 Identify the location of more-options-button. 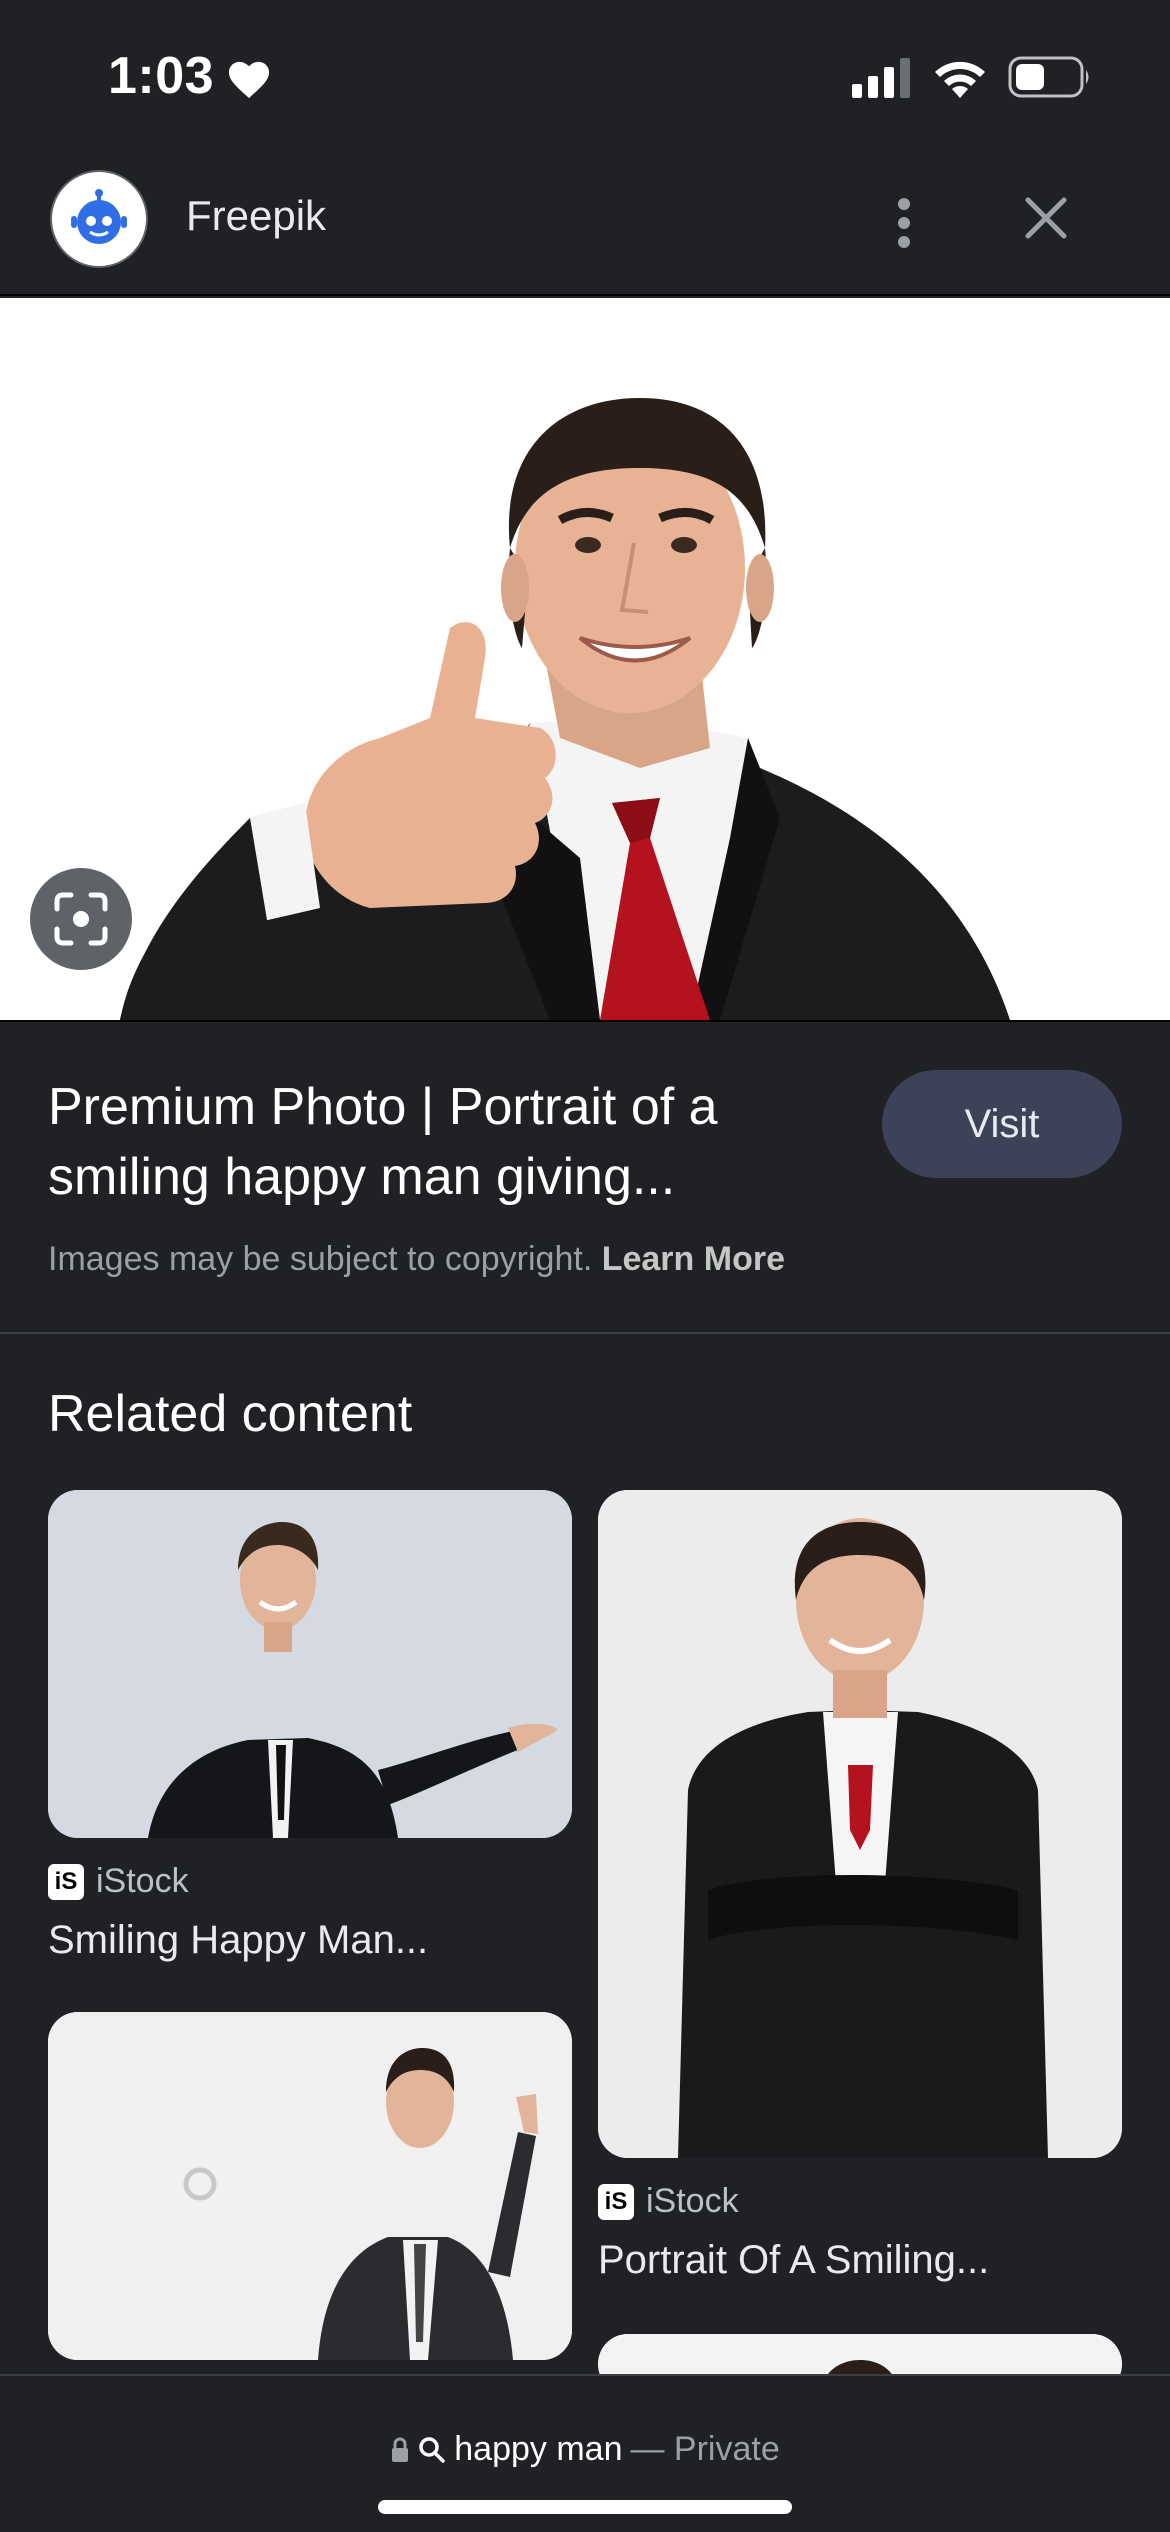
(904, 223).